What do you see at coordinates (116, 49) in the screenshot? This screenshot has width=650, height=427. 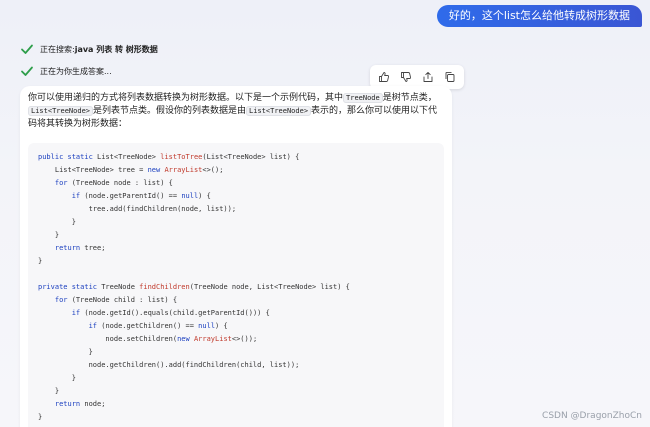 I see `status-query: java 列表 转 树形数据` at bounding box center [116, 49].